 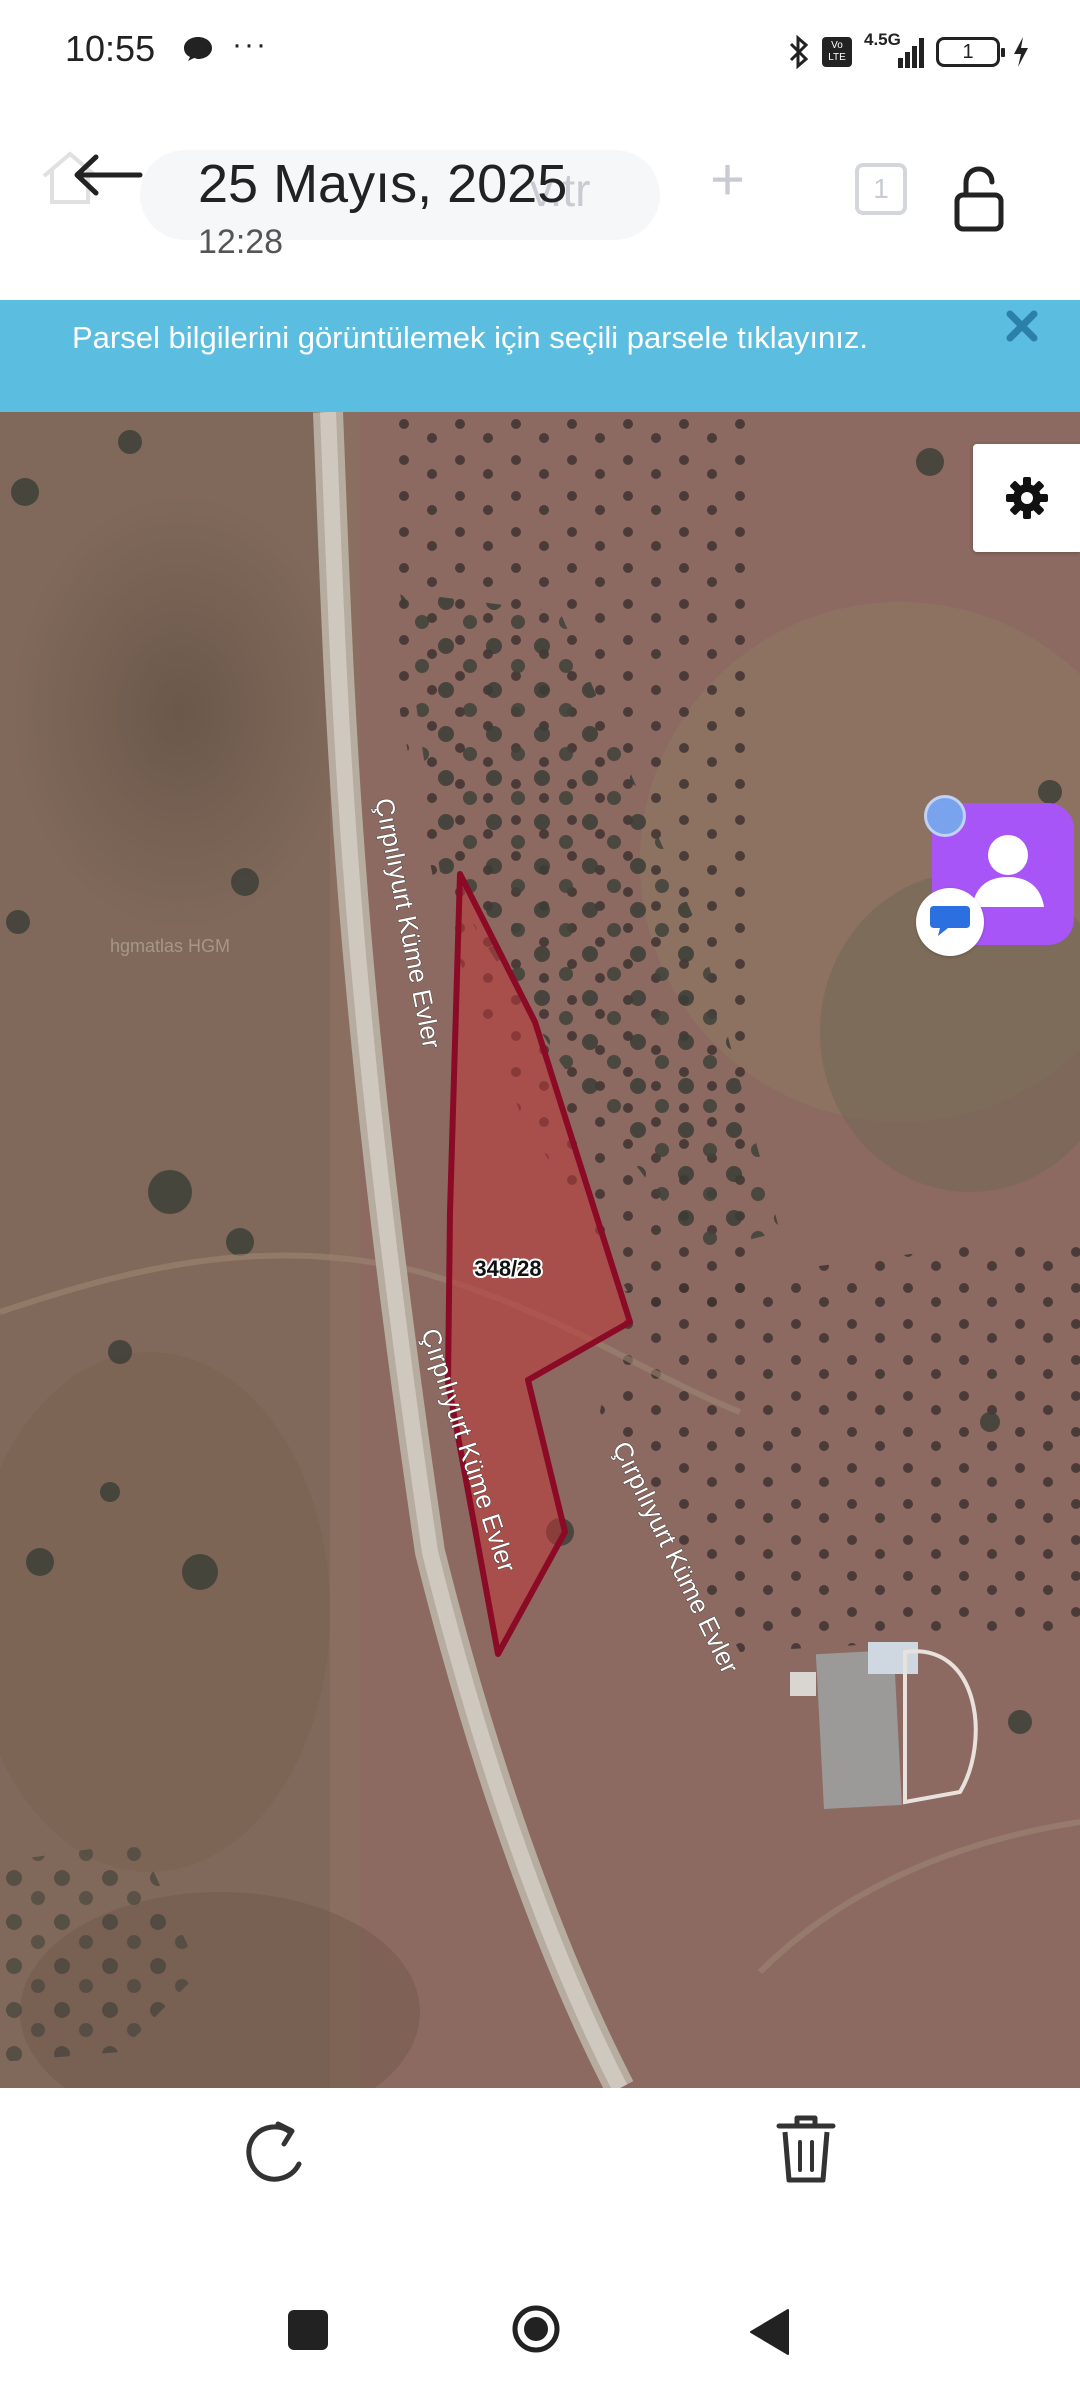 I want to click on system-nav-bar, so click(x=540, y=2344).